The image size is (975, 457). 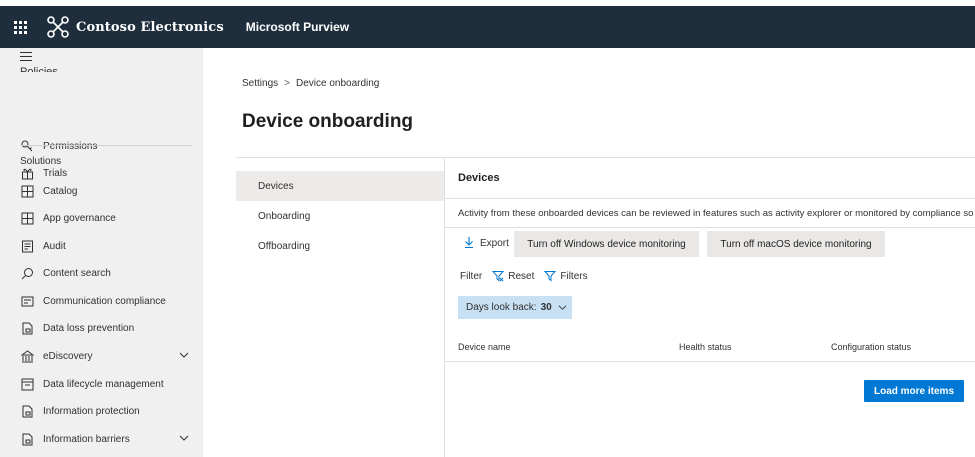 What do you see at coordinates (27, 246) in the screenshot?
I see `audit-icon` at bounding box center [27, 246].